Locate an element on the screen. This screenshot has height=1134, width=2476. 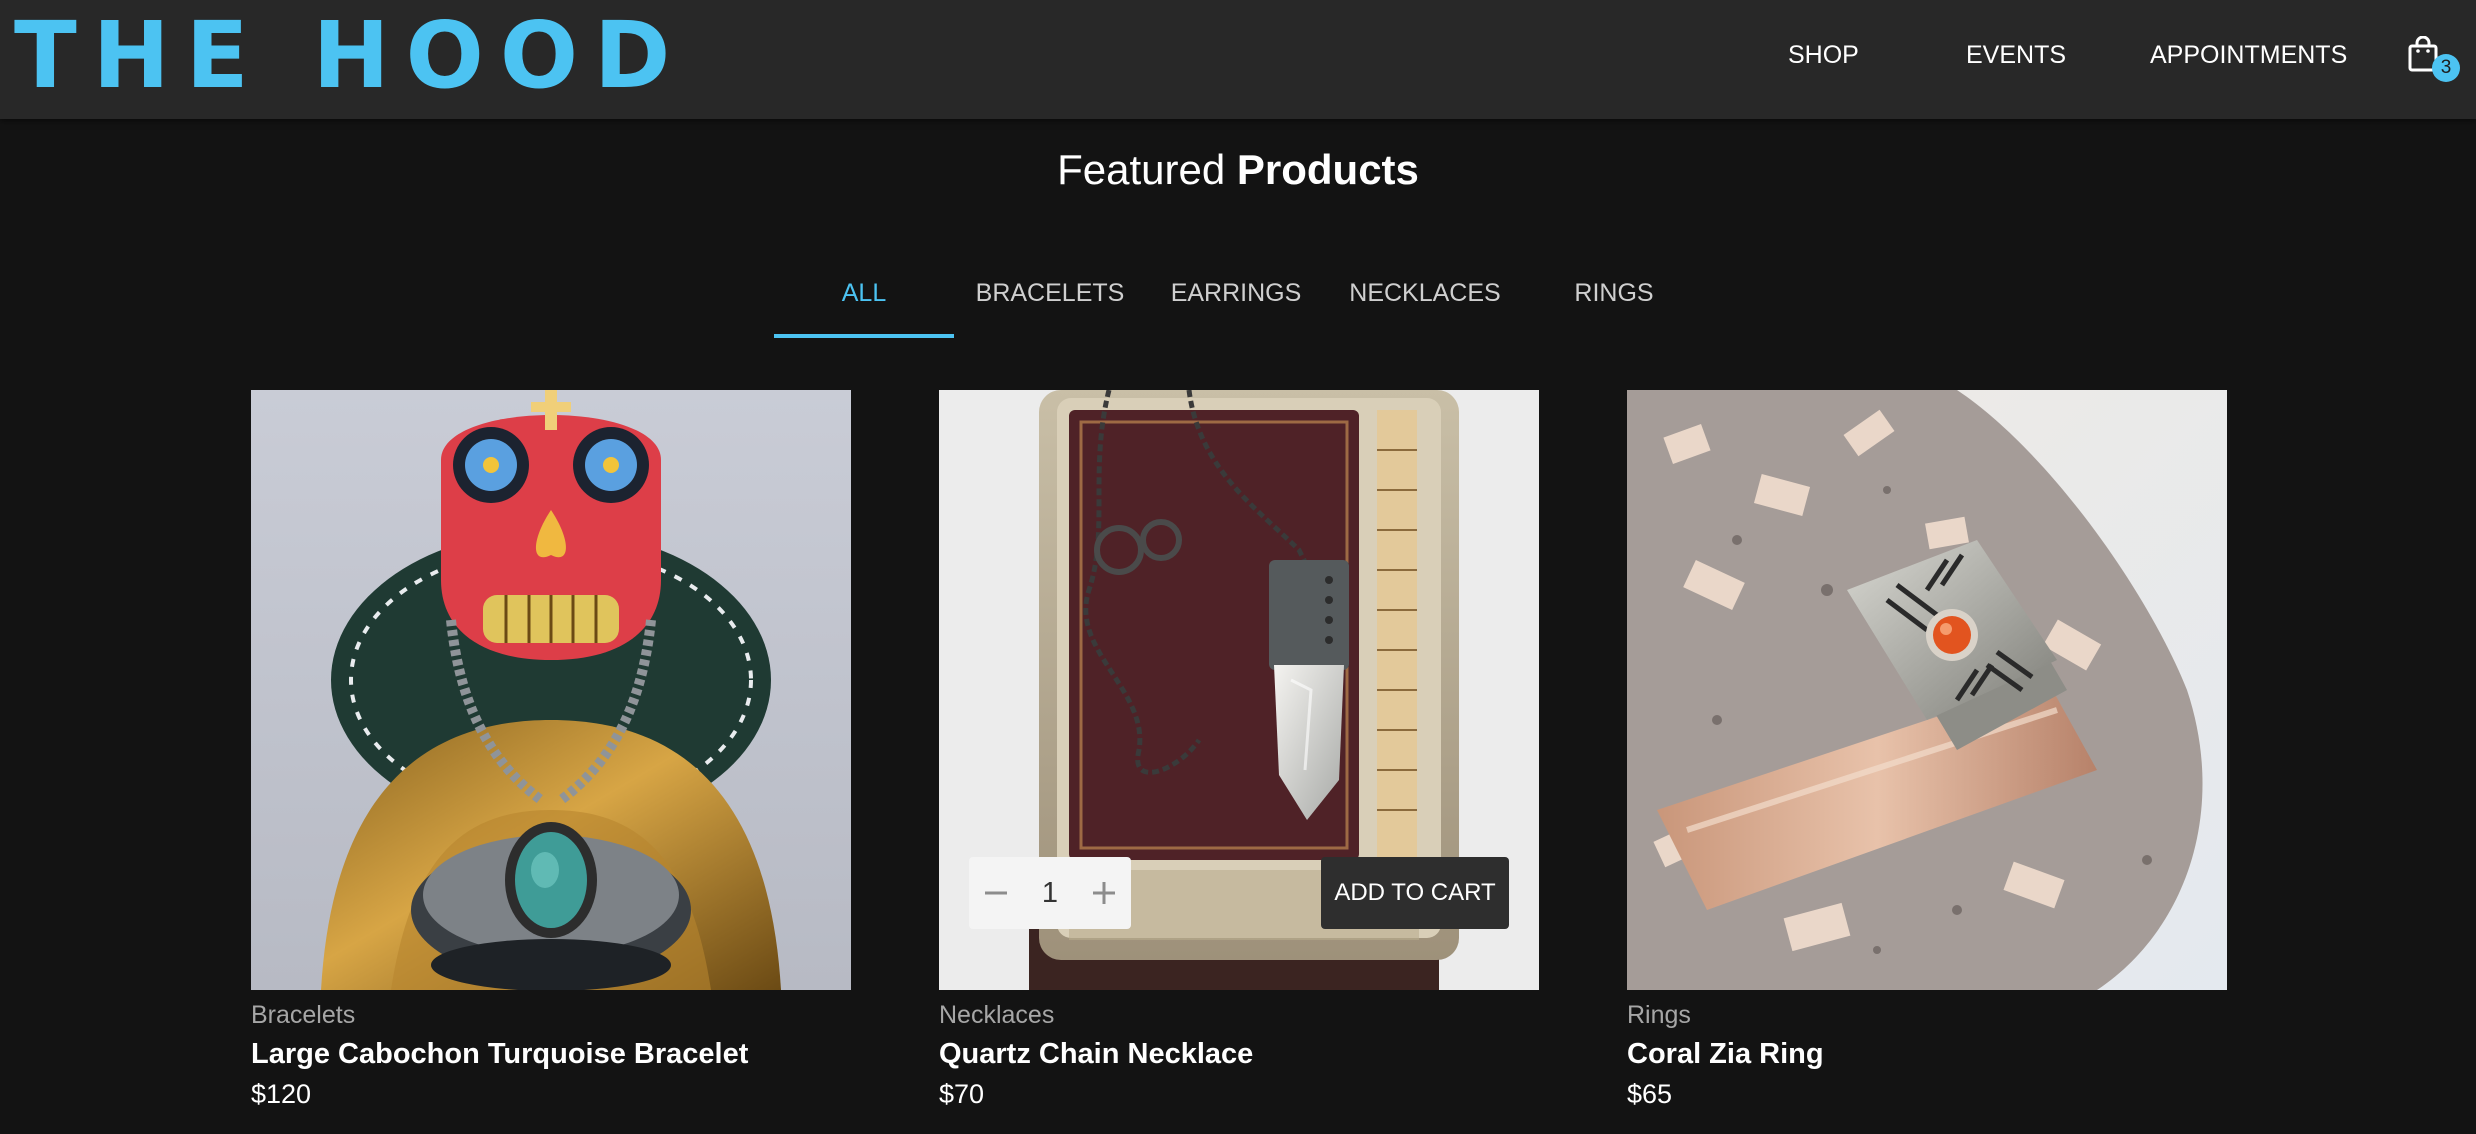
product-price: $65 is located at coordinates (1650, 1094).